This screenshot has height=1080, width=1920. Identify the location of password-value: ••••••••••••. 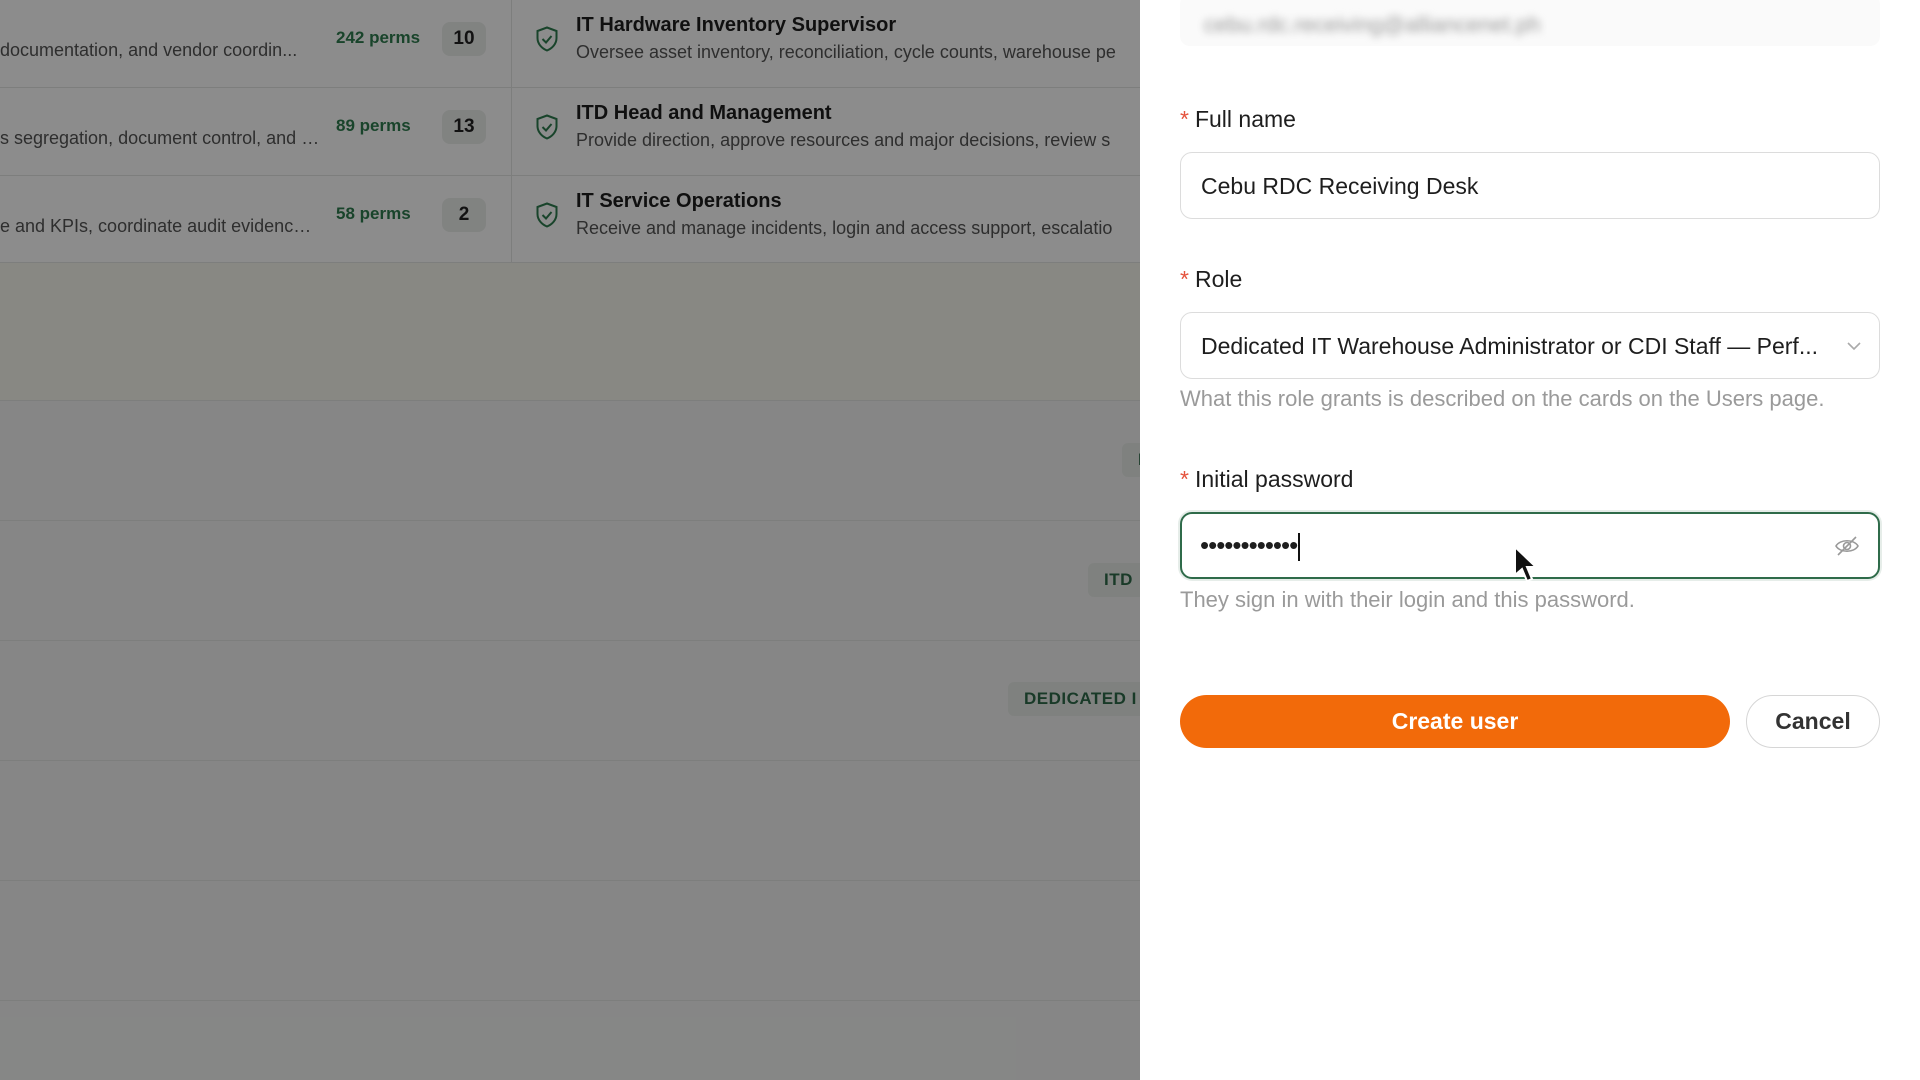
(1250, 546).